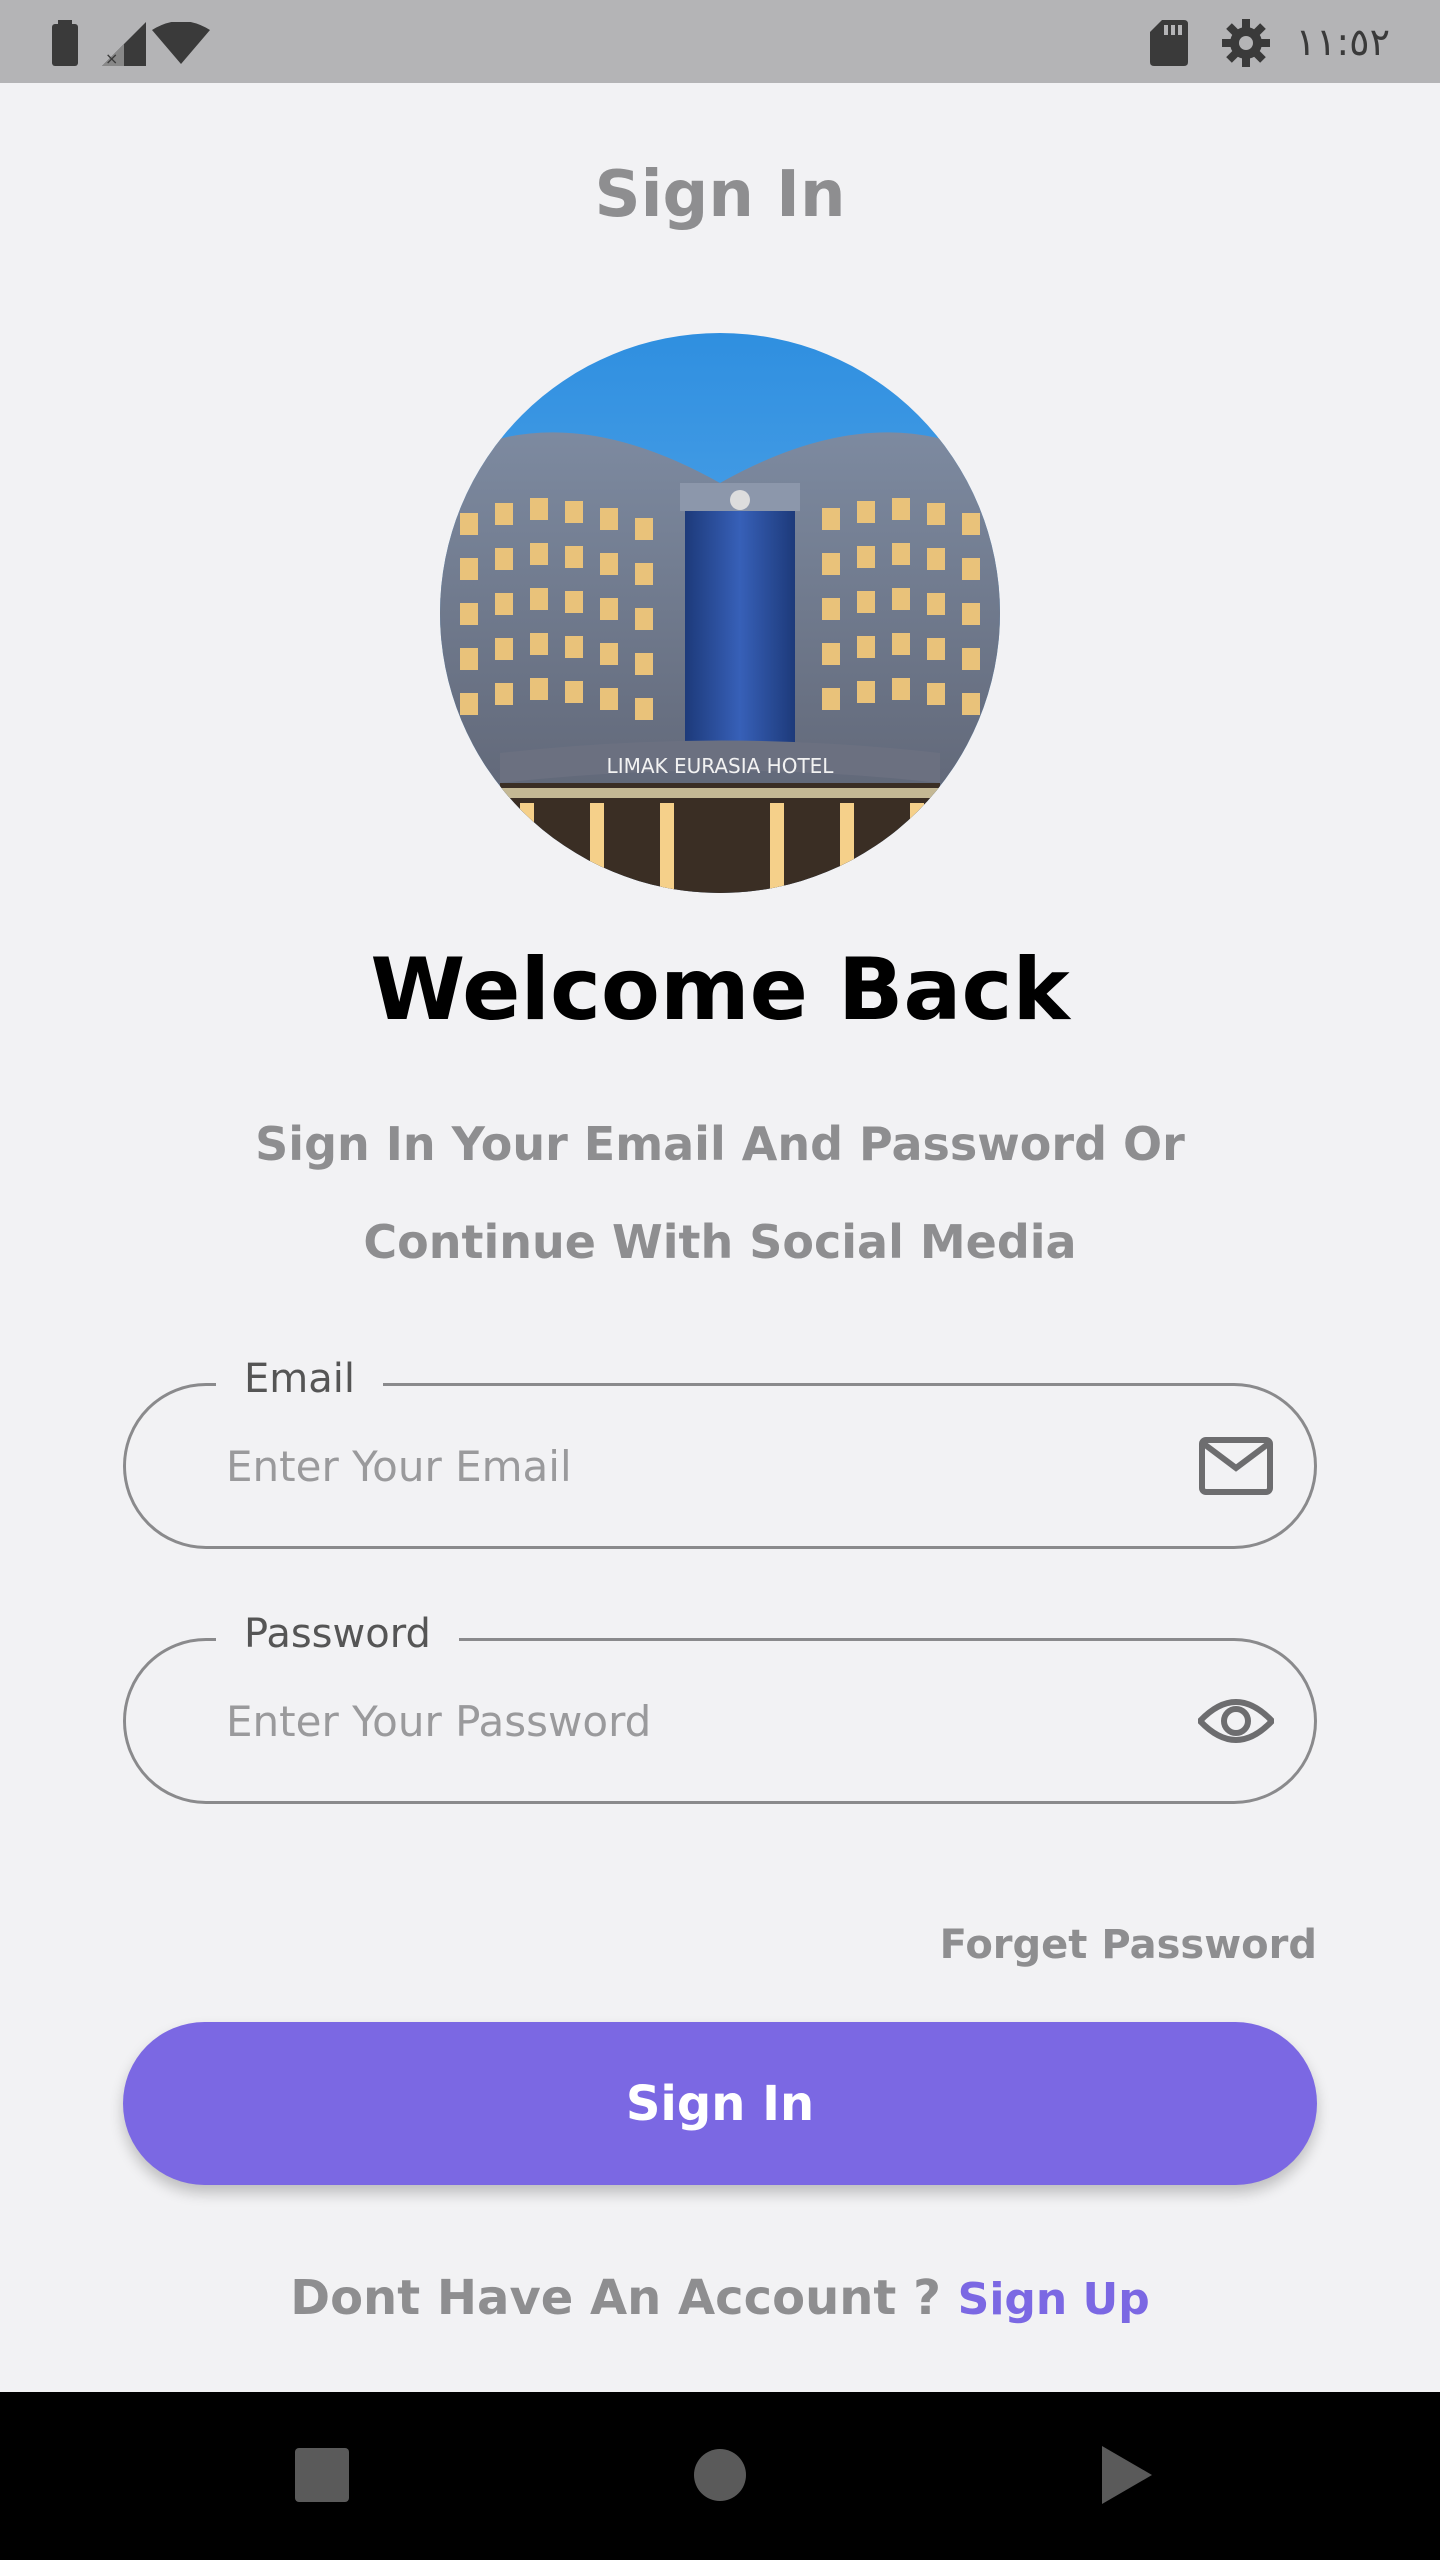 The width and height of the screenshot is (1440, 2560). I want to click on status-time: ١١:٥٢, so click(1342, 42).